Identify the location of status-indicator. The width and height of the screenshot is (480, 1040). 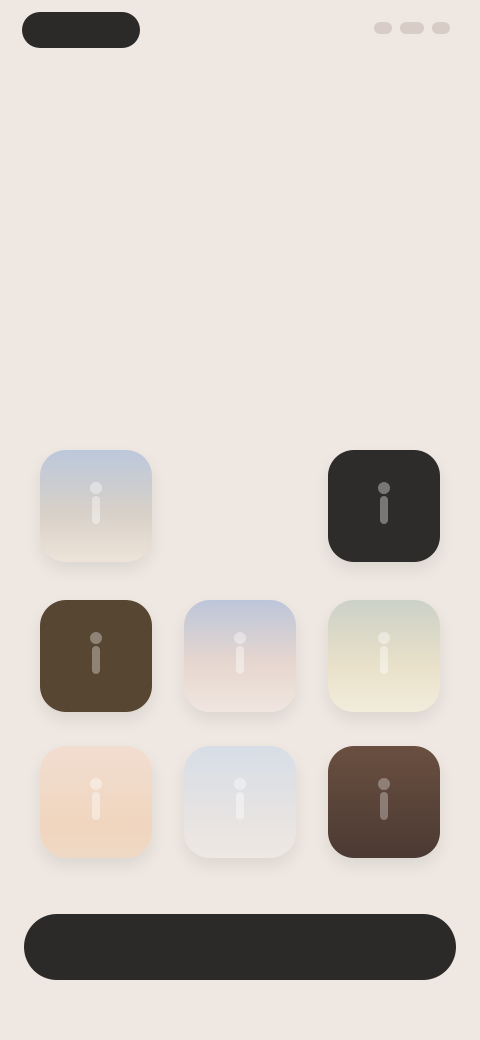
(404, 28).